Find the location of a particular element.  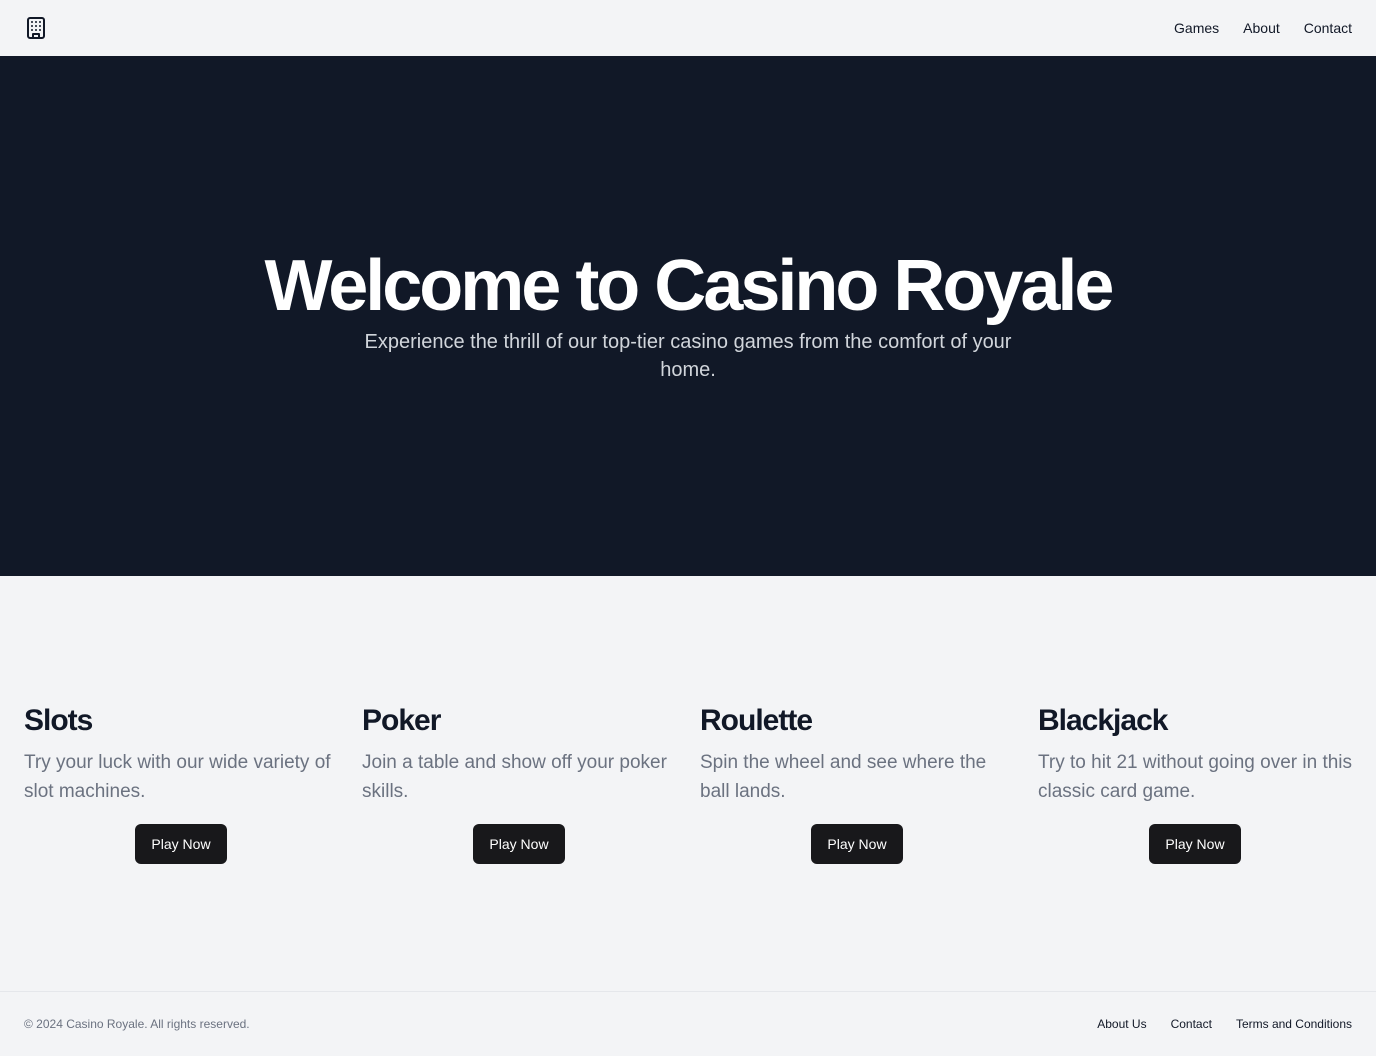

nav-link-games: Games is located at coordinates (1196, 28).